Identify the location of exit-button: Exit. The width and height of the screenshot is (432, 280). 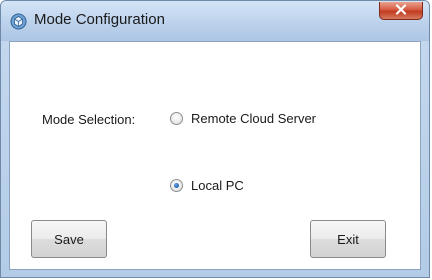
(348, 239).